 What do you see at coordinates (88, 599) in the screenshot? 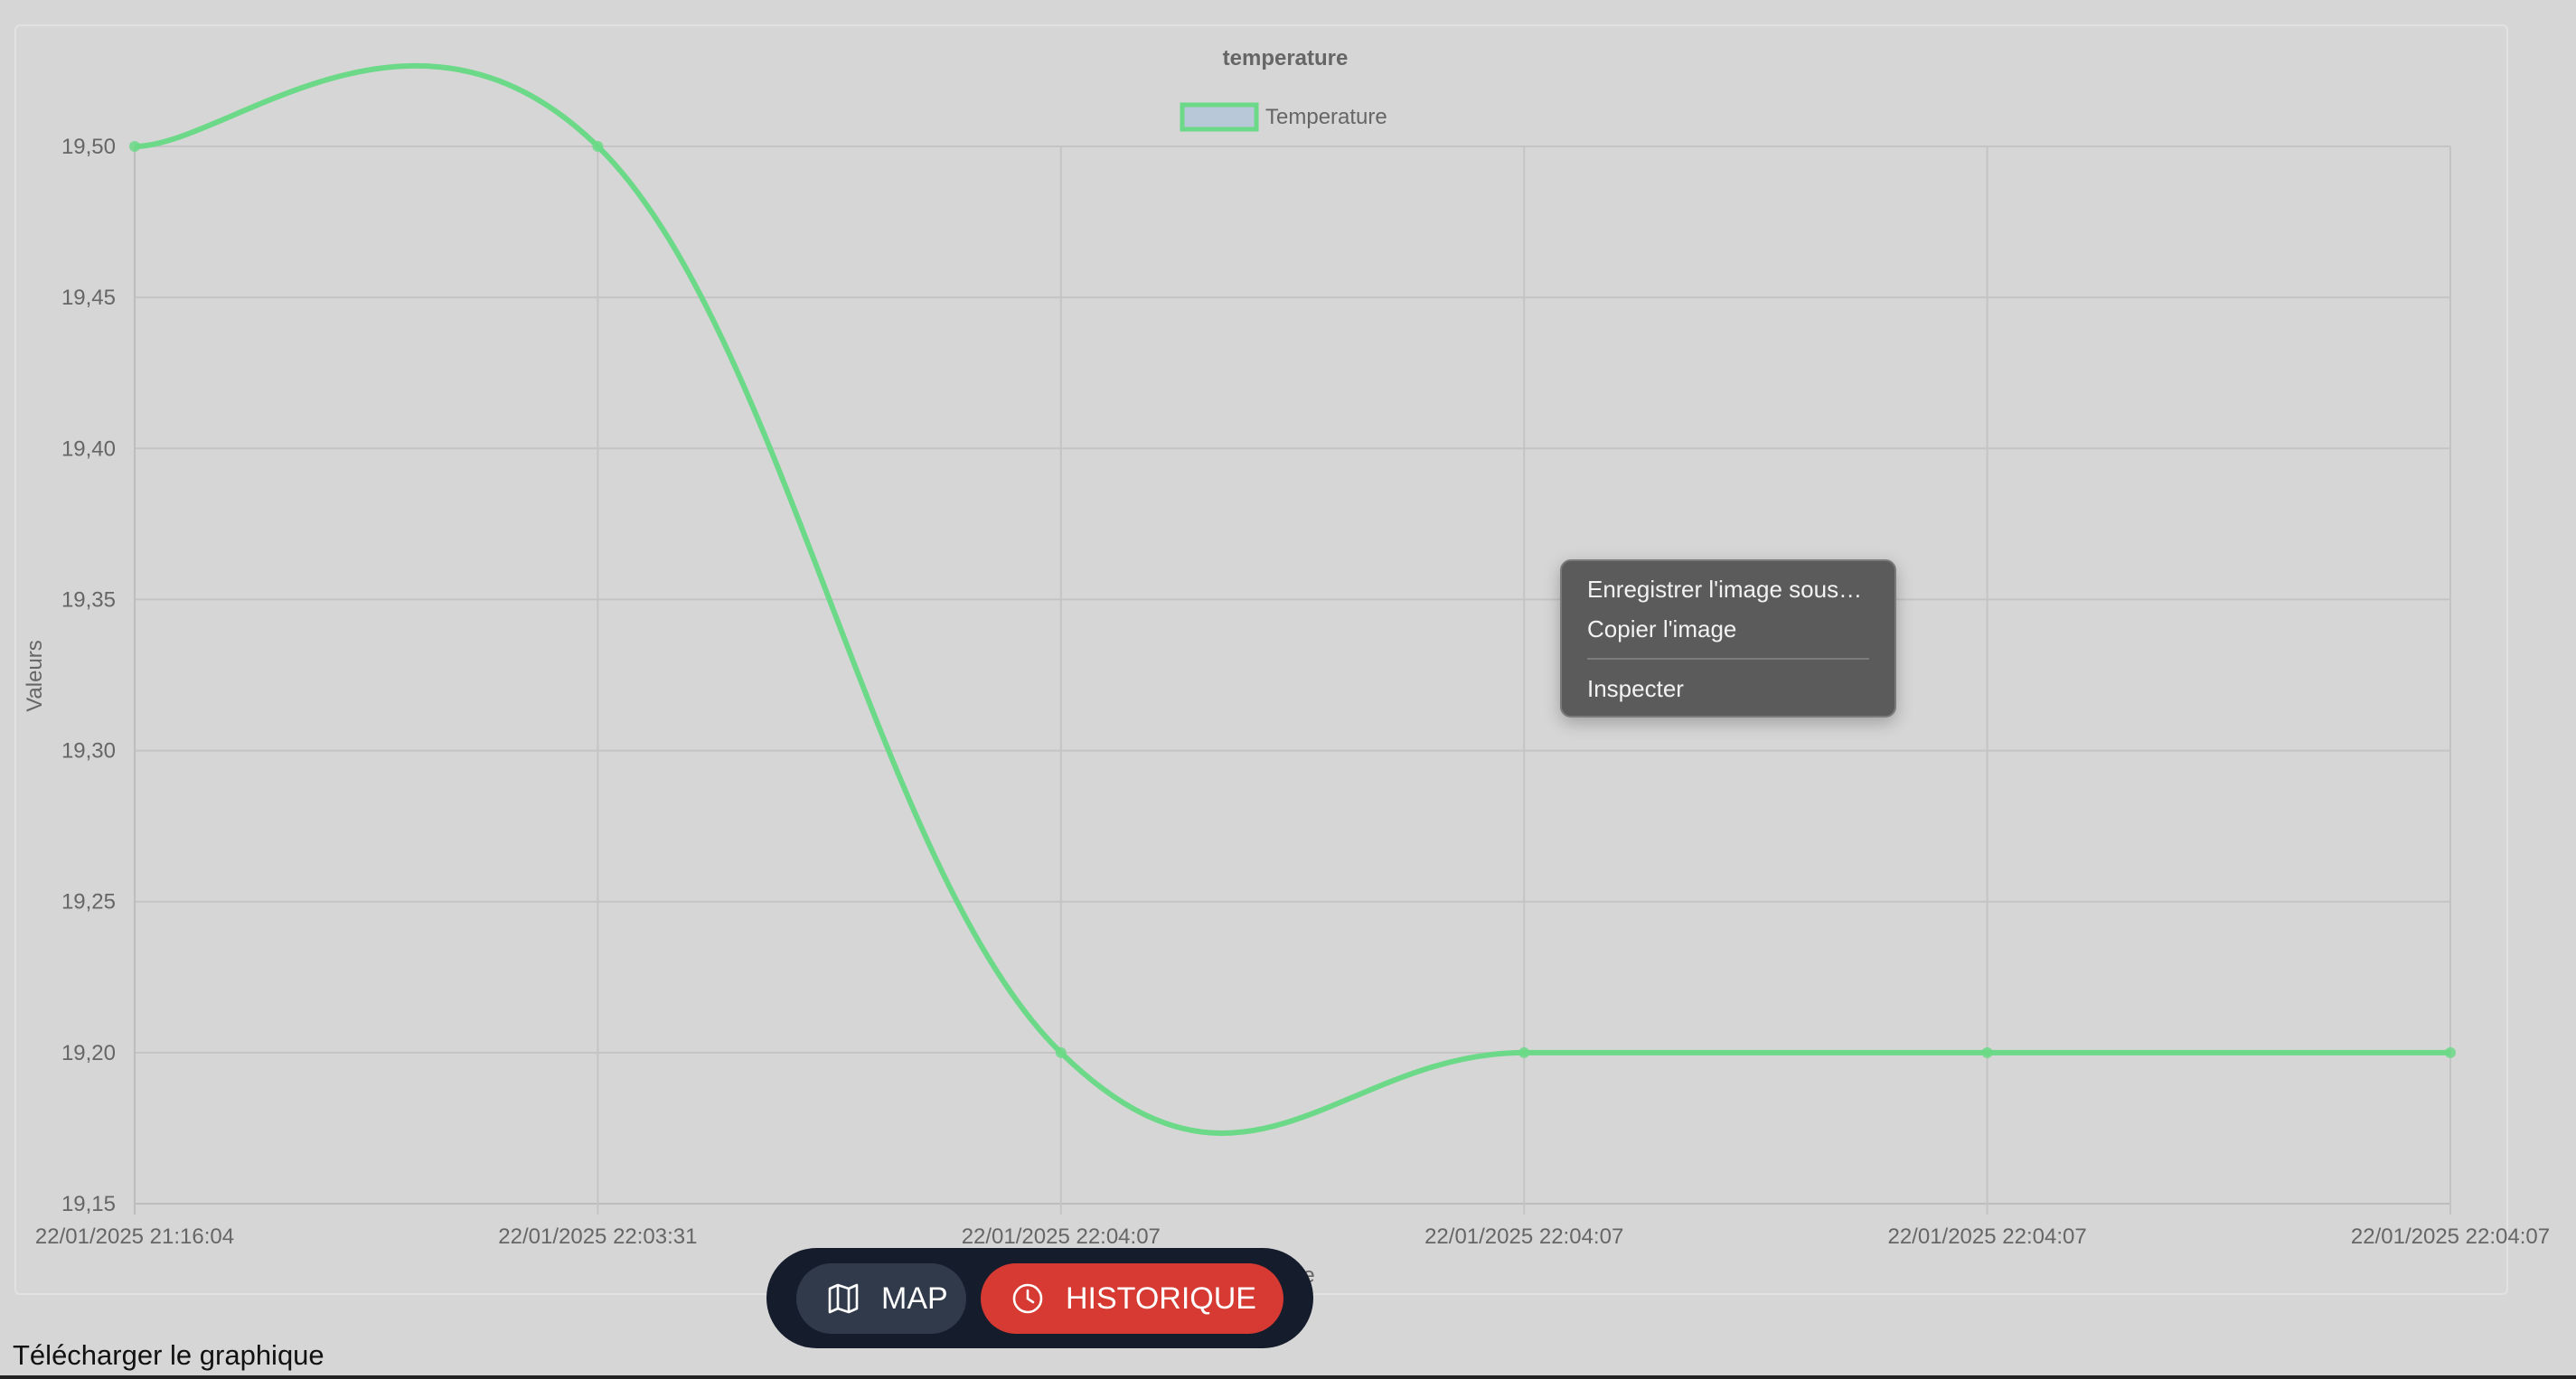
I see `y-tick-label: 19,35` at bounding box center [88, 599].